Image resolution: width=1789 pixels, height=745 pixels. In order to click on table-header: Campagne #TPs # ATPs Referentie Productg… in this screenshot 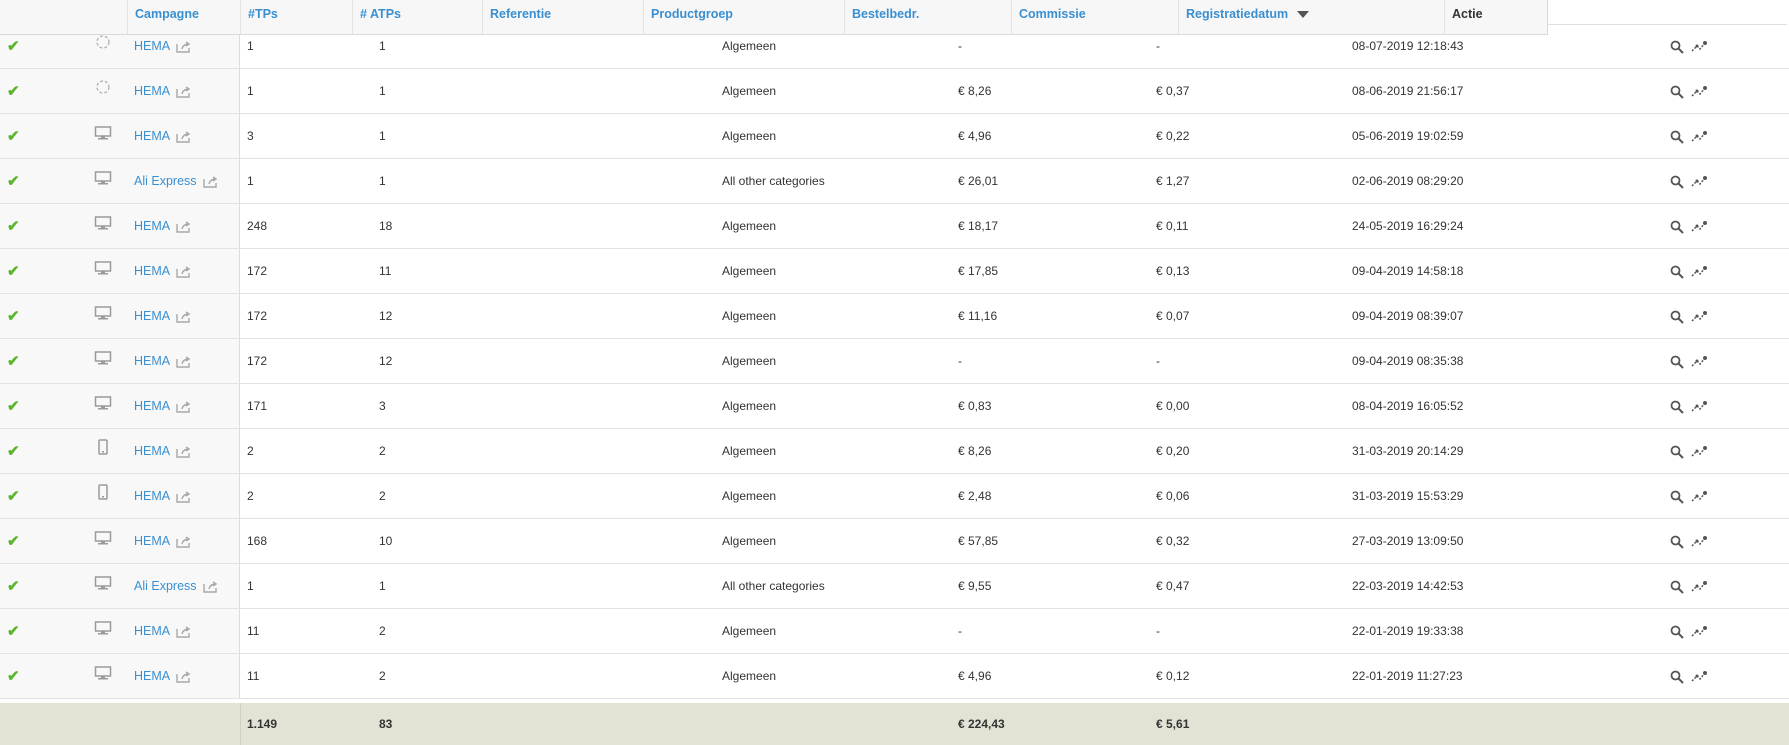, I will do `click(774, 17)`.